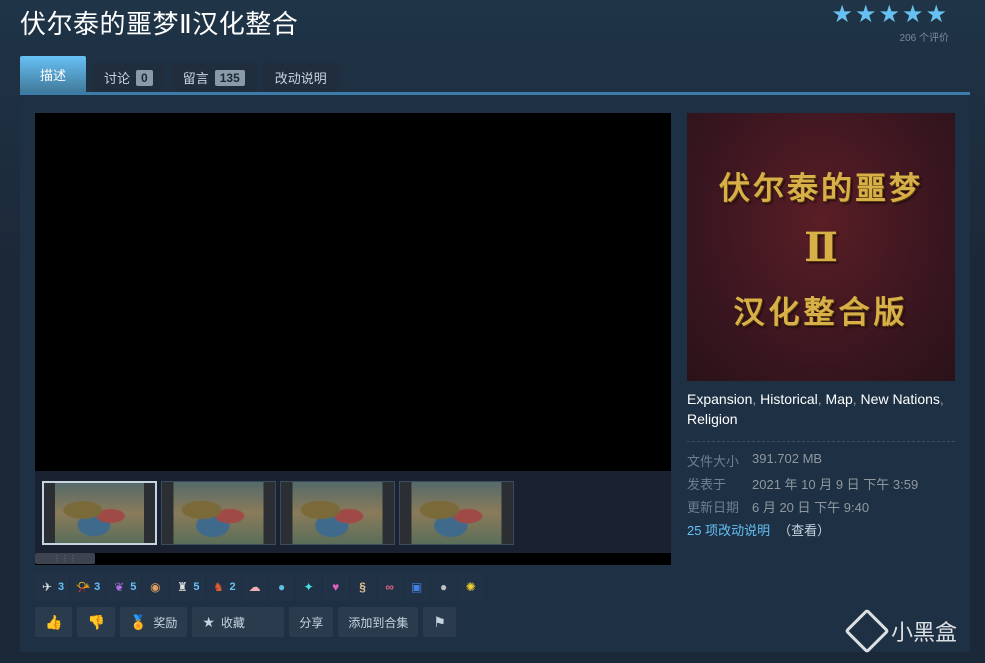 The width and height of the screenshot is (985, 663). I want to click on cover-title-line: Ⅱ, so click(821, 247).